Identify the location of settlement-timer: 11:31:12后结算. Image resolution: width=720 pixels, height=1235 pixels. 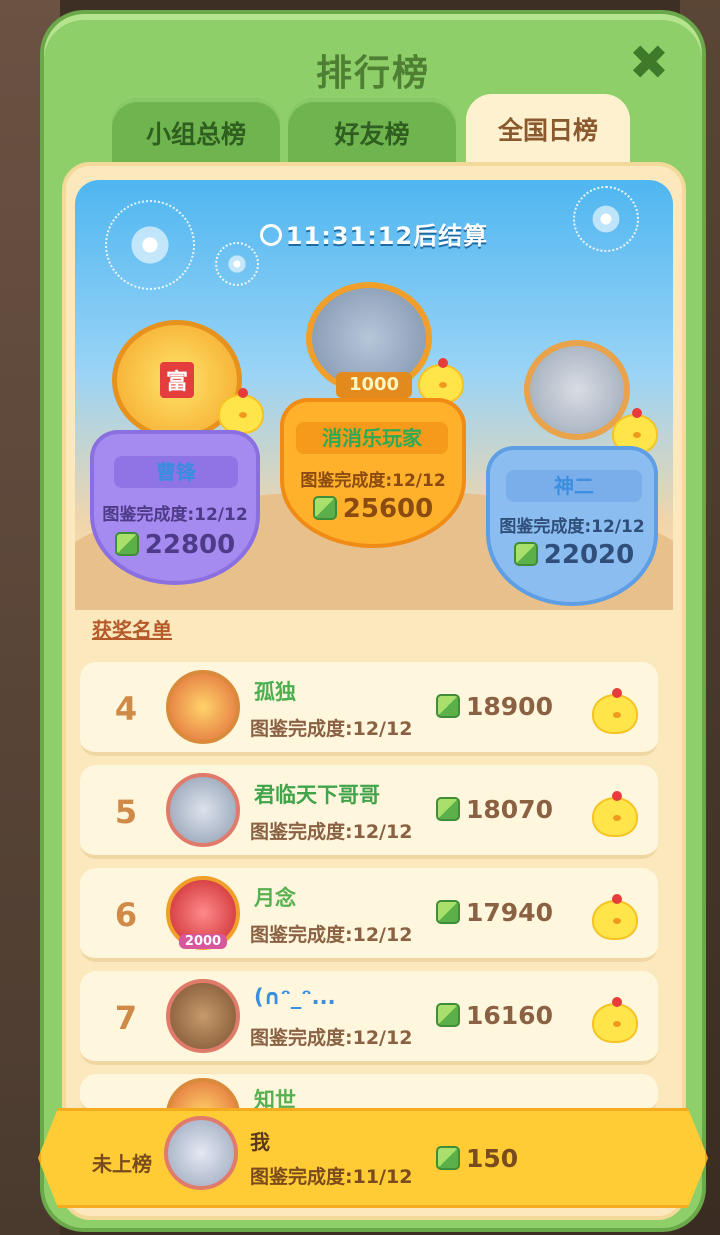
(374, 233).